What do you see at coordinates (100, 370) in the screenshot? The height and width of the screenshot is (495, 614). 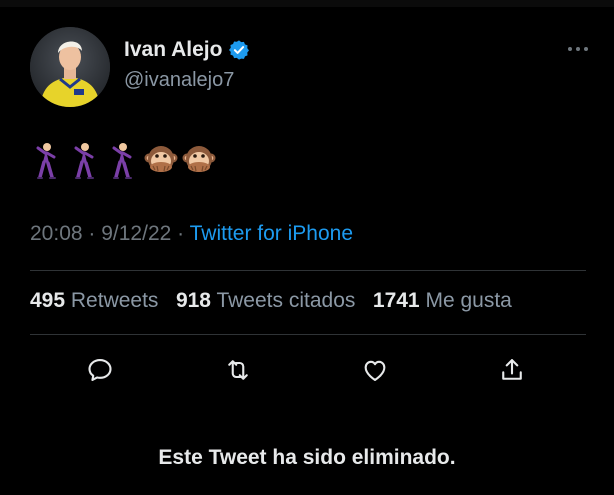 I see `reply-icon` at bounding box center [100, 370].